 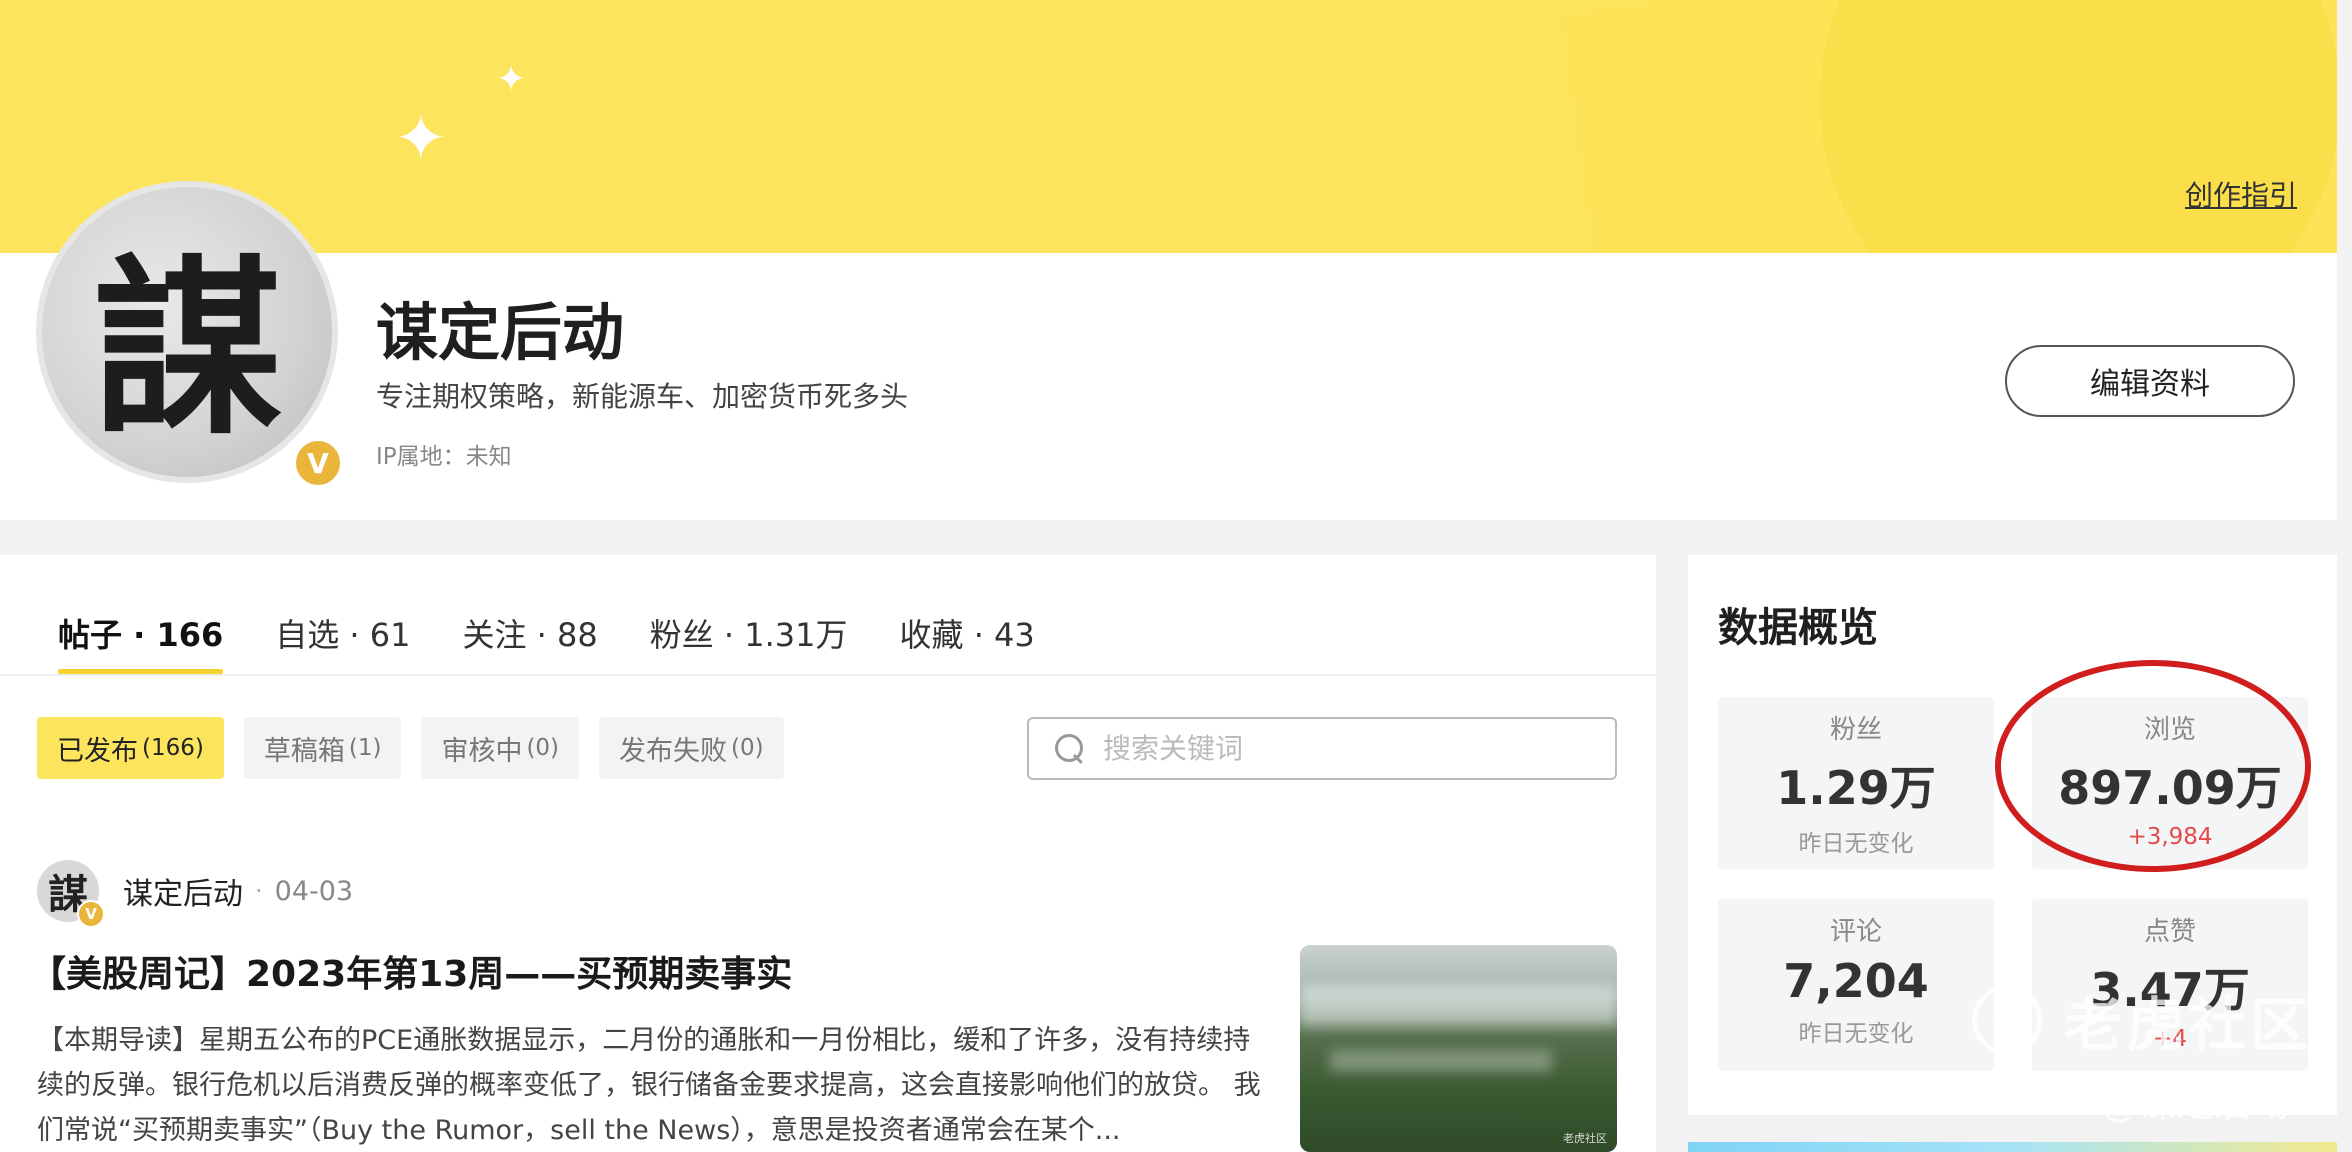 What do you see at coordinates (2012, 1147) in the screenshot?
I see `promo-banner-edge` at bounding box center [2012, 1147].